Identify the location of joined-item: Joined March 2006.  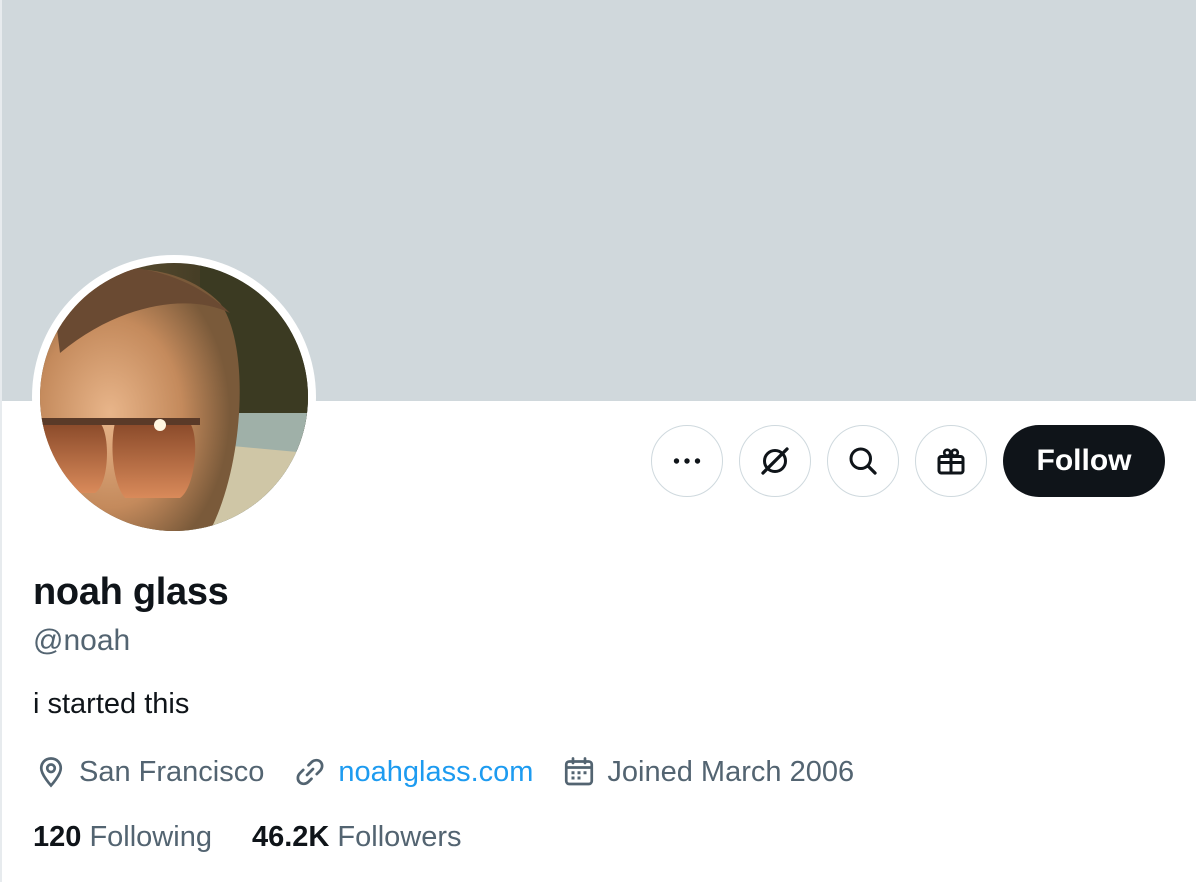
(707, 772).